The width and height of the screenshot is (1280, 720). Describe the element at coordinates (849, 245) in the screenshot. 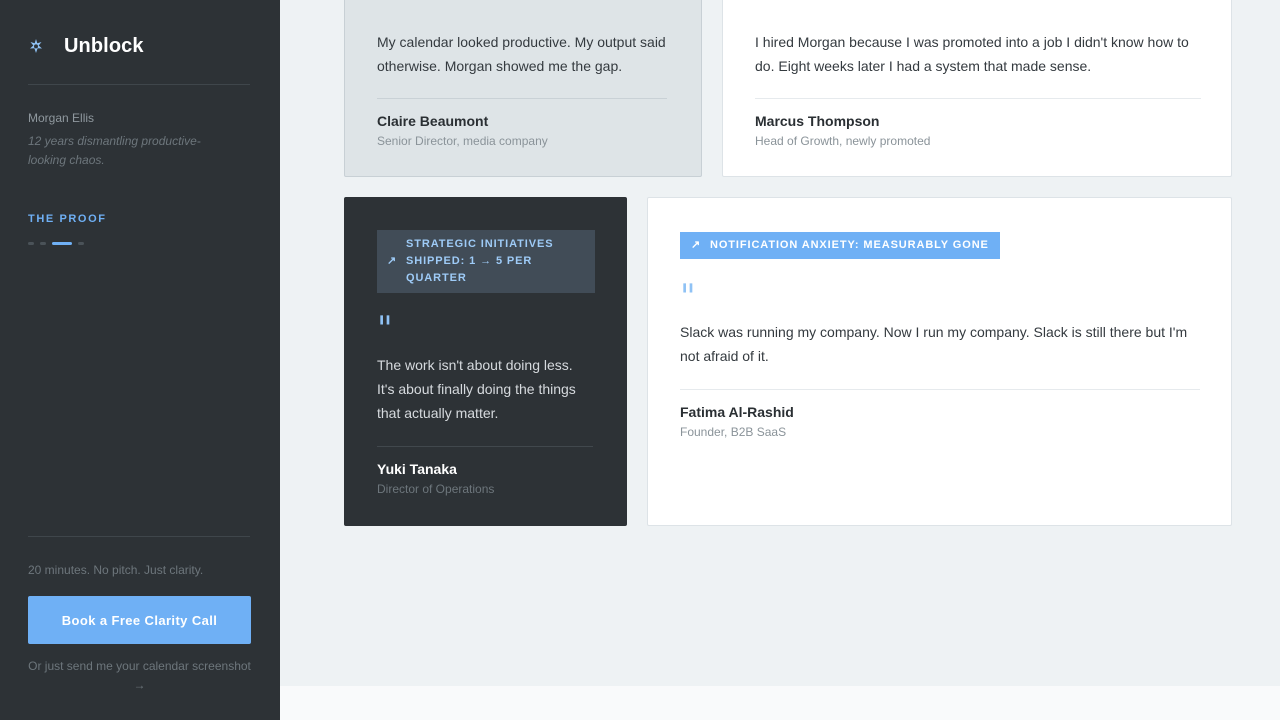

I see `result-badge-text: NOTIFICATION ANXIETY: MEASURABLY GONE` at that location.